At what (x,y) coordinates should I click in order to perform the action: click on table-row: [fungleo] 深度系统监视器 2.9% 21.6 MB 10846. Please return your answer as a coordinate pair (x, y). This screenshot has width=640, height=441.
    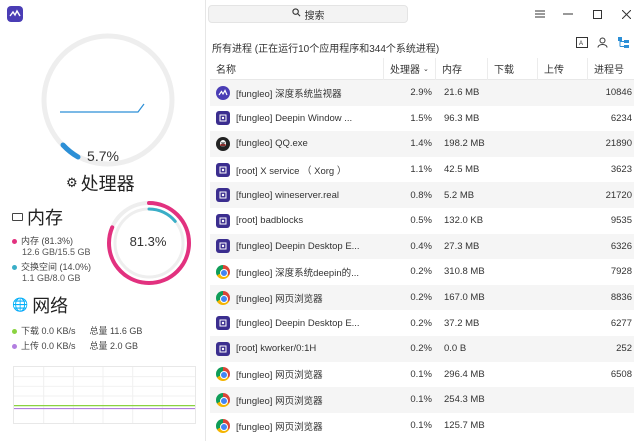
    Looking at the image, I should click on (422, 93).